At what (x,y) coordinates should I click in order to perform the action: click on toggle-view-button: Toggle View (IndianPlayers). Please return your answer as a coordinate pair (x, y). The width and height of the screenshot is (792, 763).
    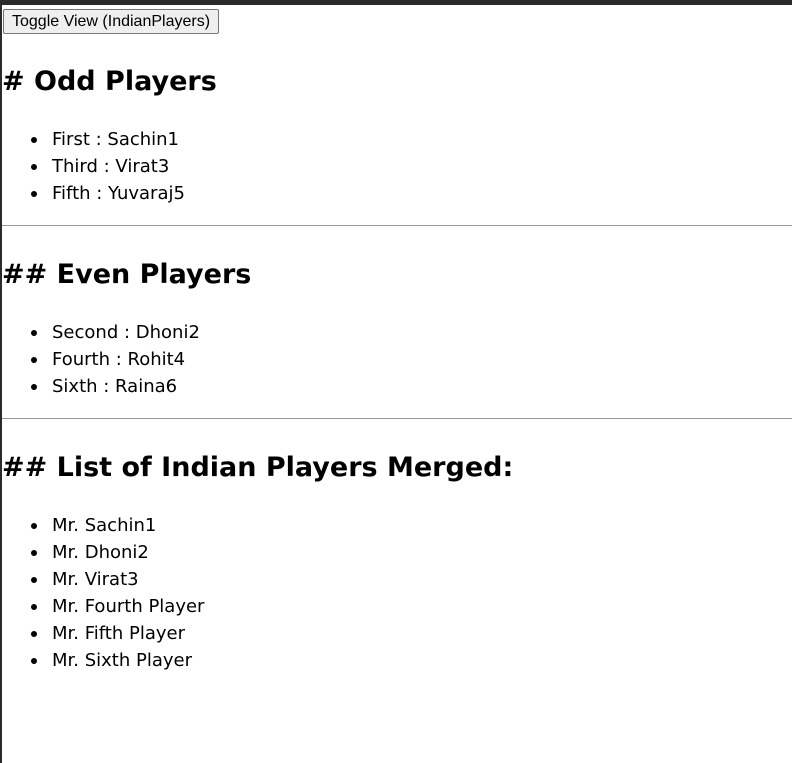
    Looking at the image, I should click on (111, 21).